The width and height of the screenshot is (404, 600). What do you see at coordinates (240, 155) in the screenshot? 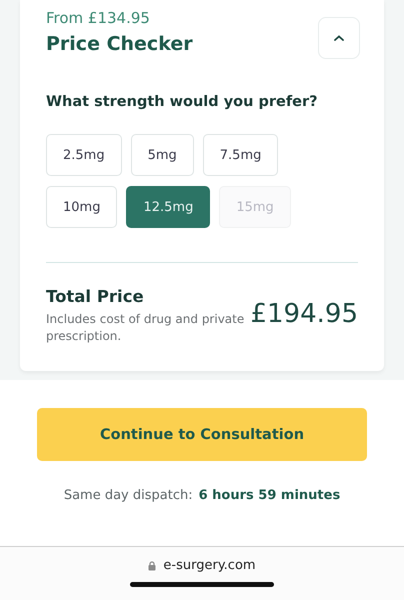
I see `strength-option: 7.5mg` at bounding box center [240, 155].